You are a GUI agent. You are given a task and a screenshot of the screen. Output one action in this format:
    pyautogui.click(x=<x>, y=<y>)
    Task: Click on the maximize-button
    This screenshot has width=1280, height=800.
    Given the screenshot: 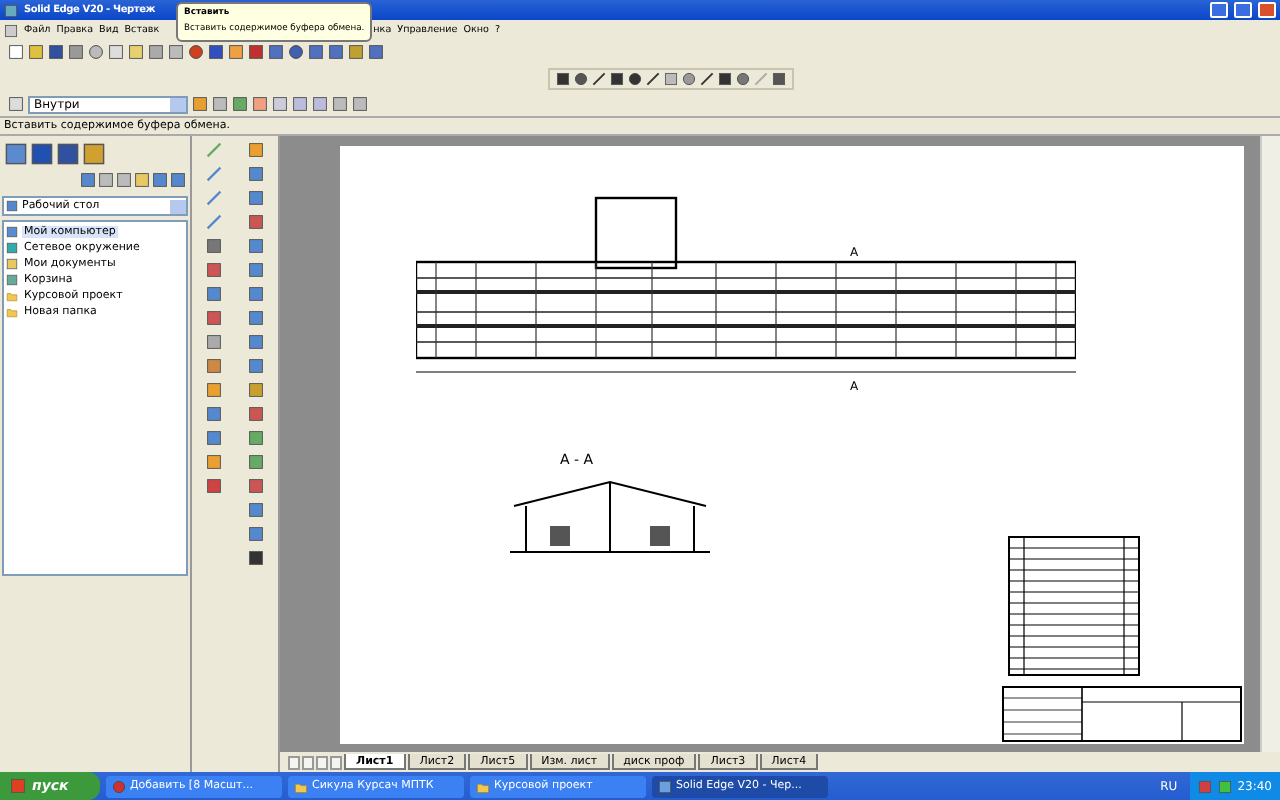 What is the action you would take?
    pyautogui.click(x=1243, y=10)
    